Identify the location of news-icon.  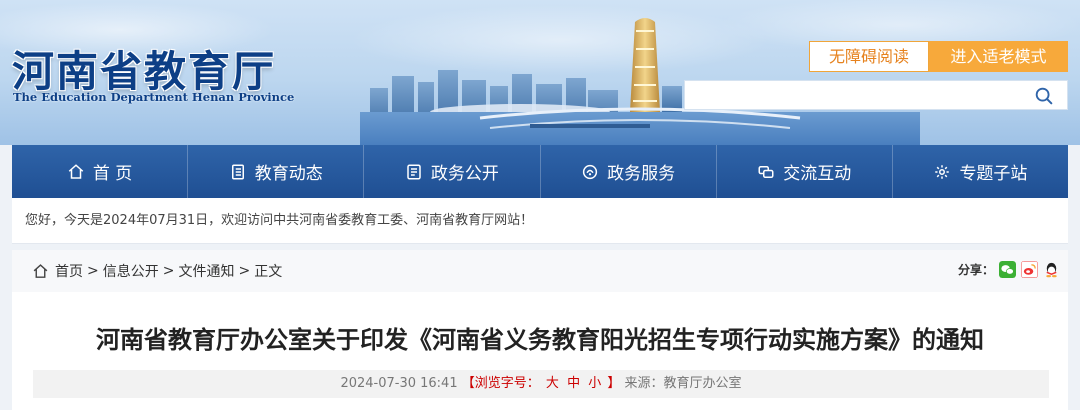
(237, 171).